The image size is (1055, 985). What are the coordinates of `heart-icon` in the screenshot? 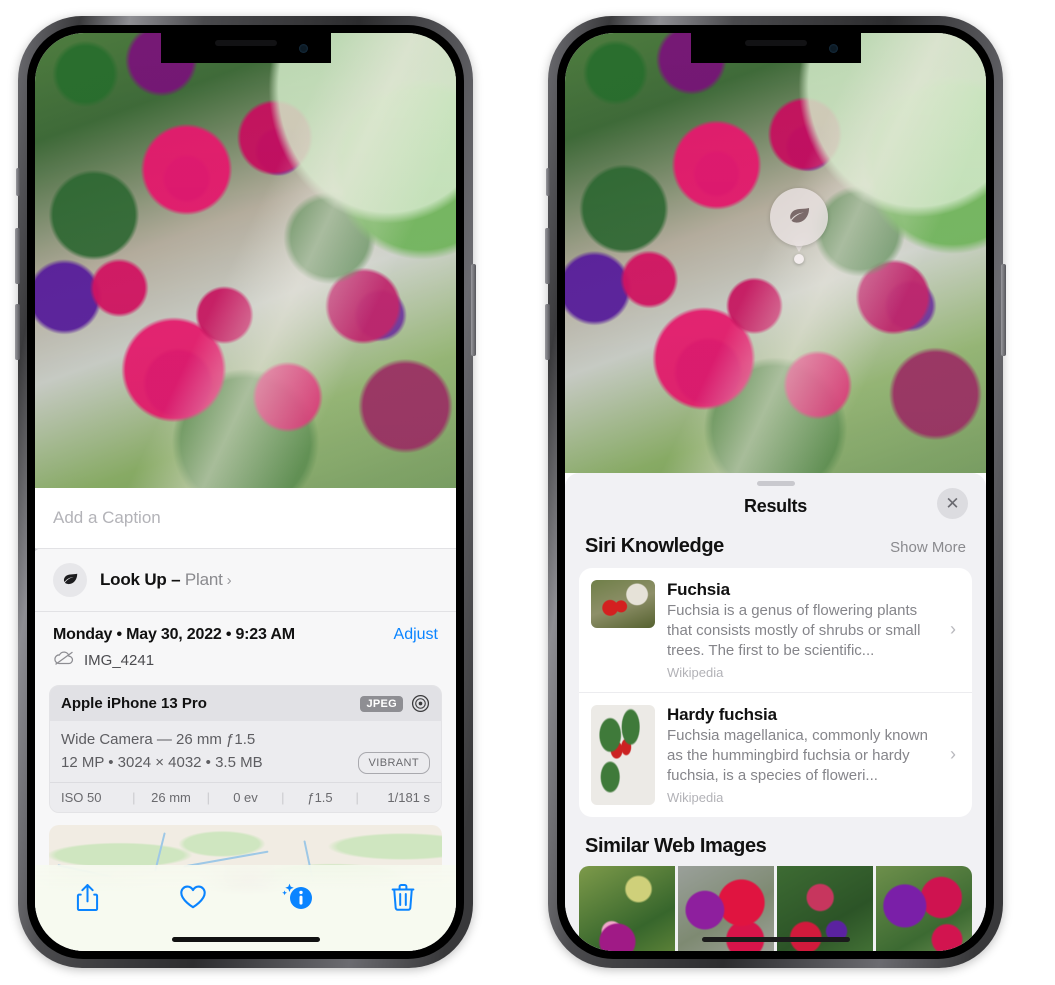 It's located at (193, 897).